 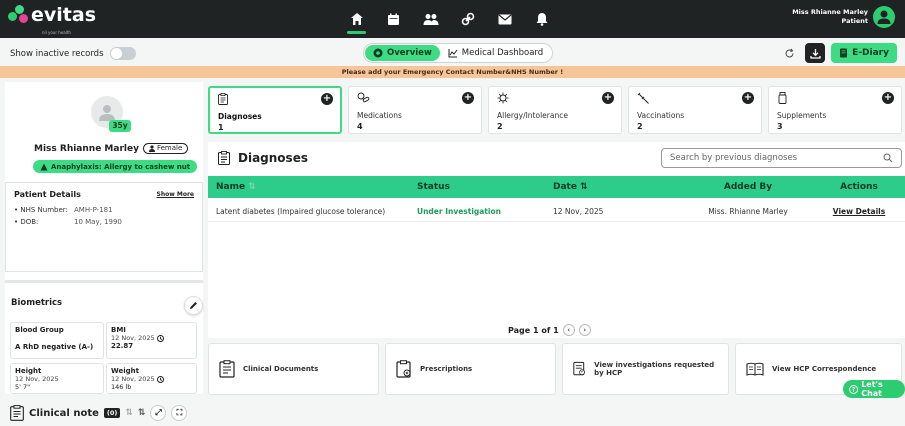 I want to click on column-date: Date ⇅, so click(x=618, y=187).